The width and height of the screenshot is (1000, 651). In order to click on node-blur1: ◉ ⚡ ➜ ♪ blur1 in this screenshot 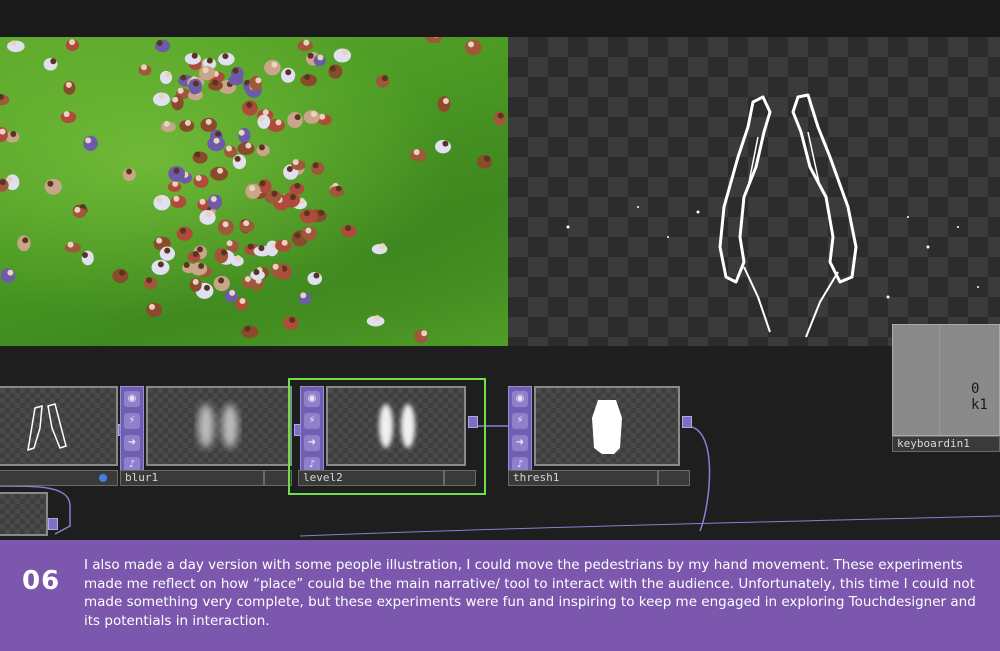, I will do `click(206, 437)`.